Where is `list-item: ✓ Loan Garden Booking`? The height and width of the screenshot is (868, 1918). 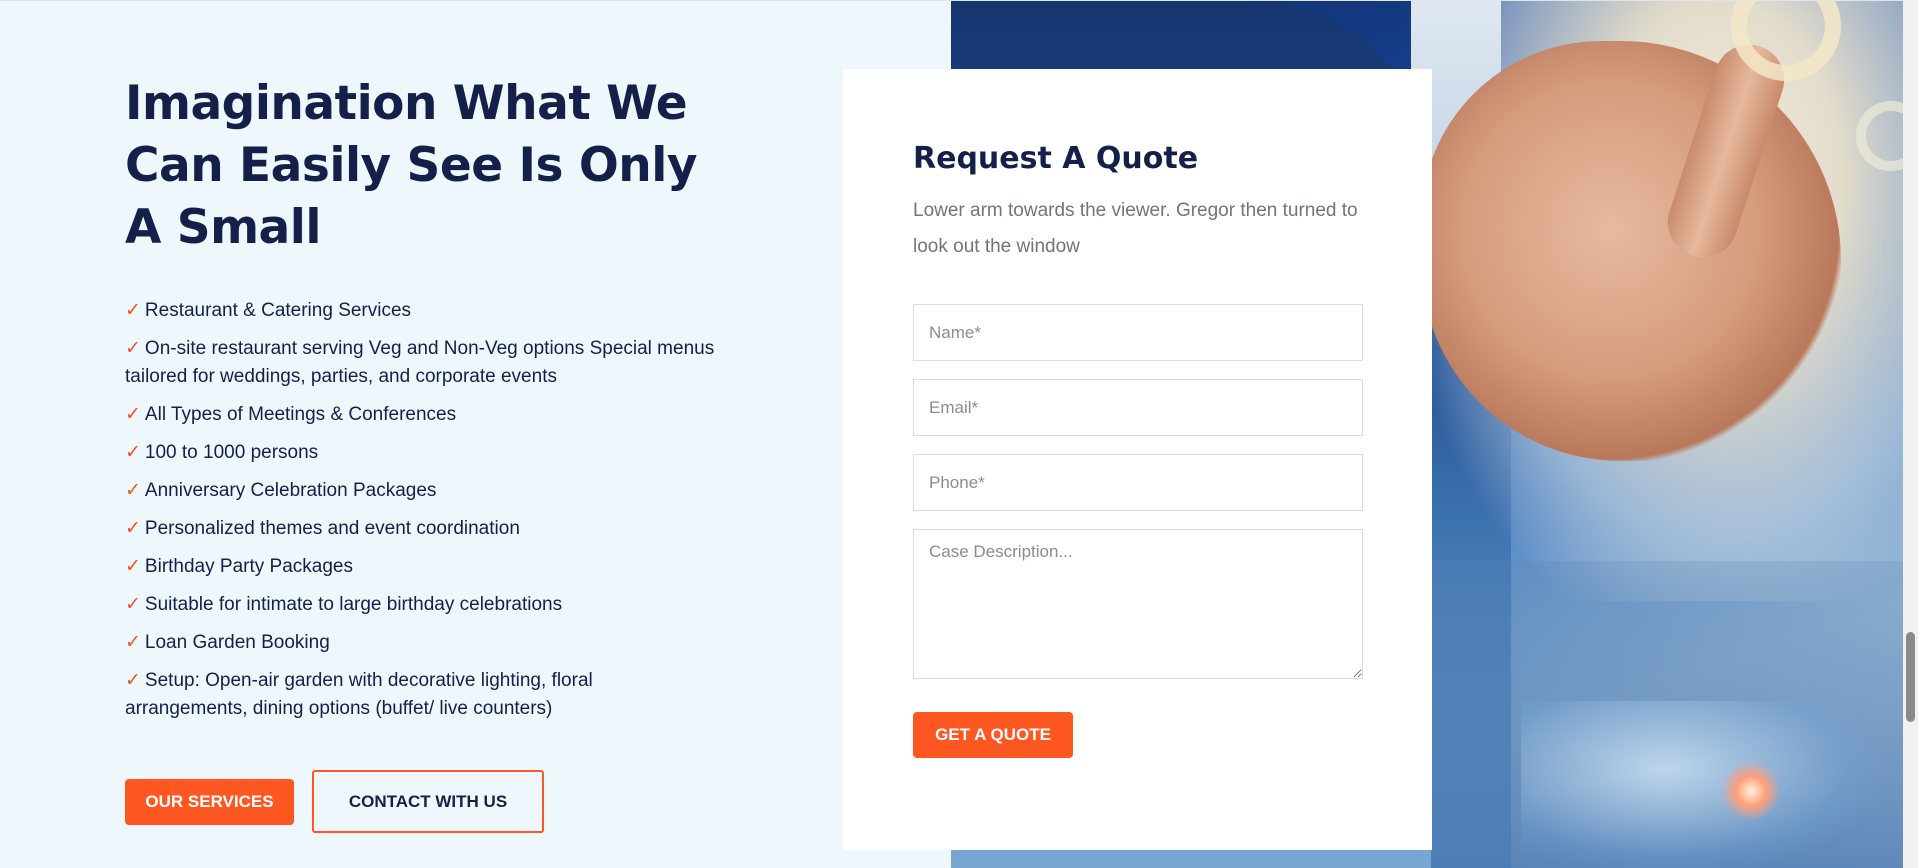 list-item: ✓ Loan Garden Booking is located at coordinates (227, 642).